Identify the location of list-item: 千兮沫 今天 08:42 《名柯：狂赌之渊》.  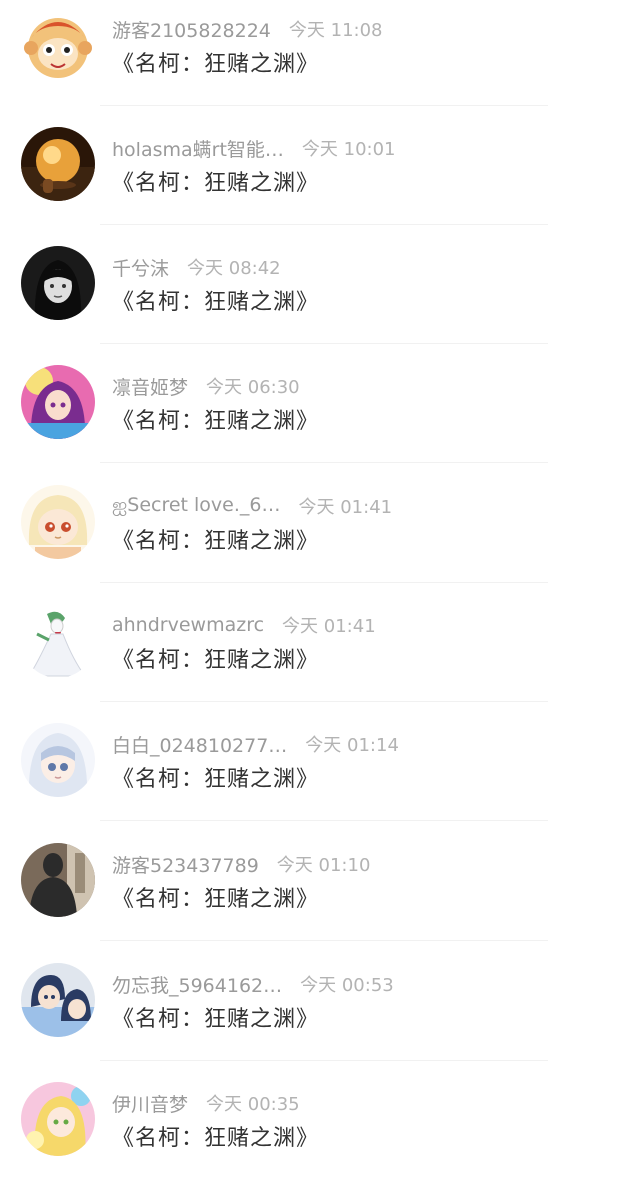
(320, 298).